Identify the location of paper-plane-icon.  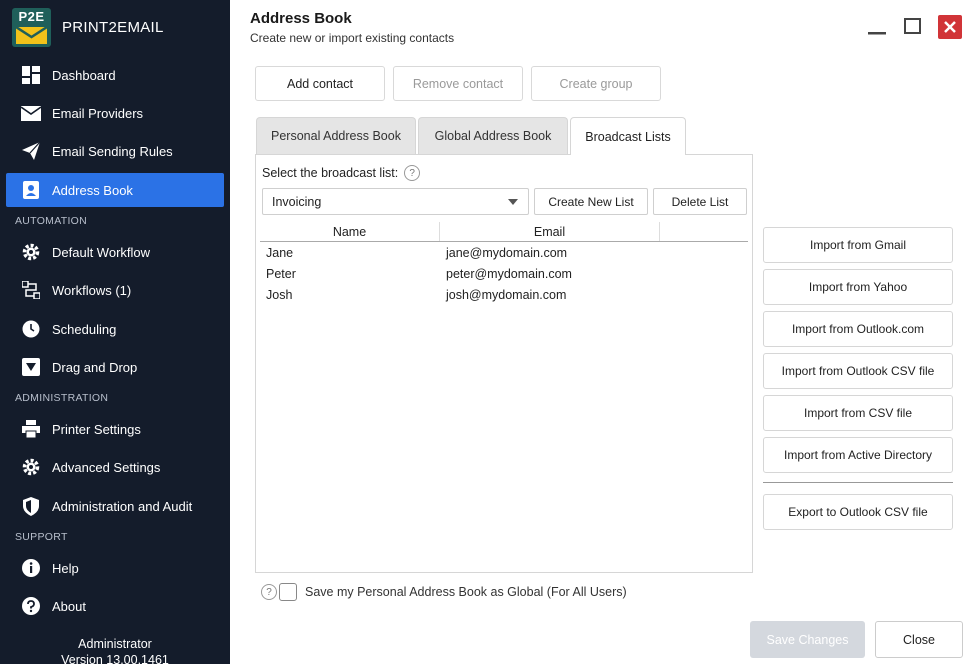
(31, 151).